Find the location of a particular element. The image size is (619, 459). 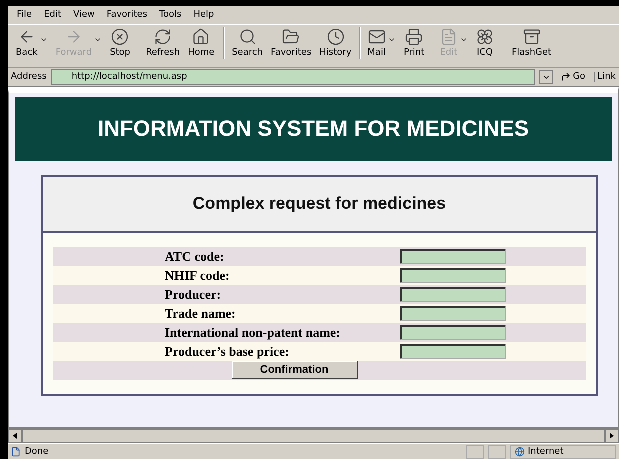

menu-item: Favorites is located at coordinates (127, 15).